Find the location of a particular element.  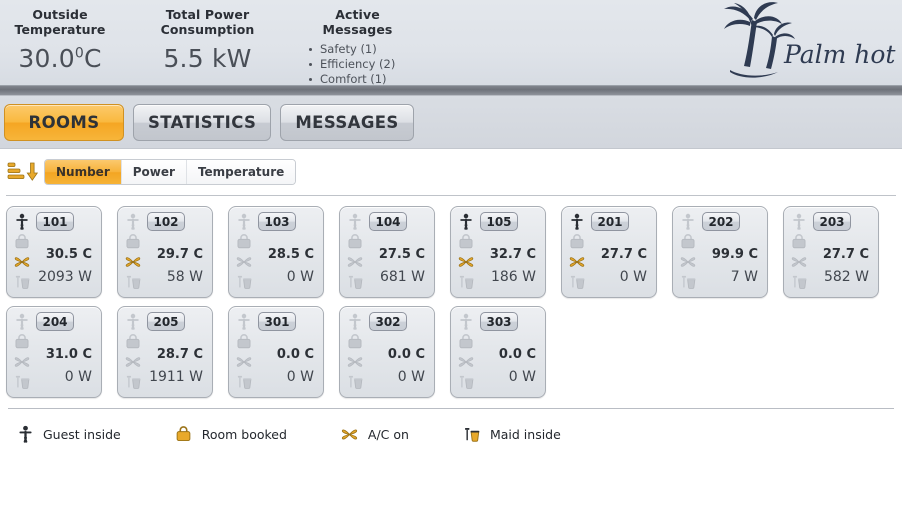

outside-temperature-number: 30.0 is located at coordinates (46, 58).